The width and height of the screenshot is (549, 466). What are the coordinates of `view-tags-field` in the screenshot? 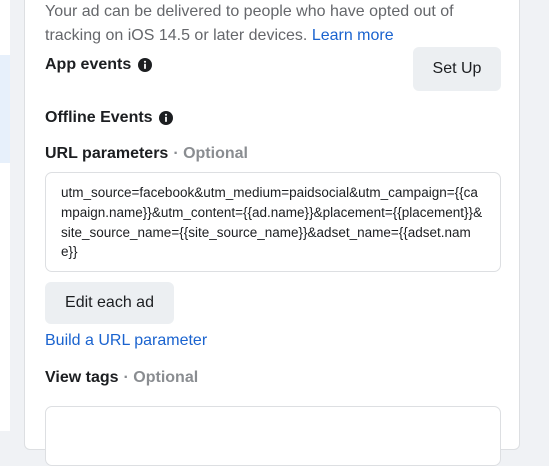 It's located at (273, 436).